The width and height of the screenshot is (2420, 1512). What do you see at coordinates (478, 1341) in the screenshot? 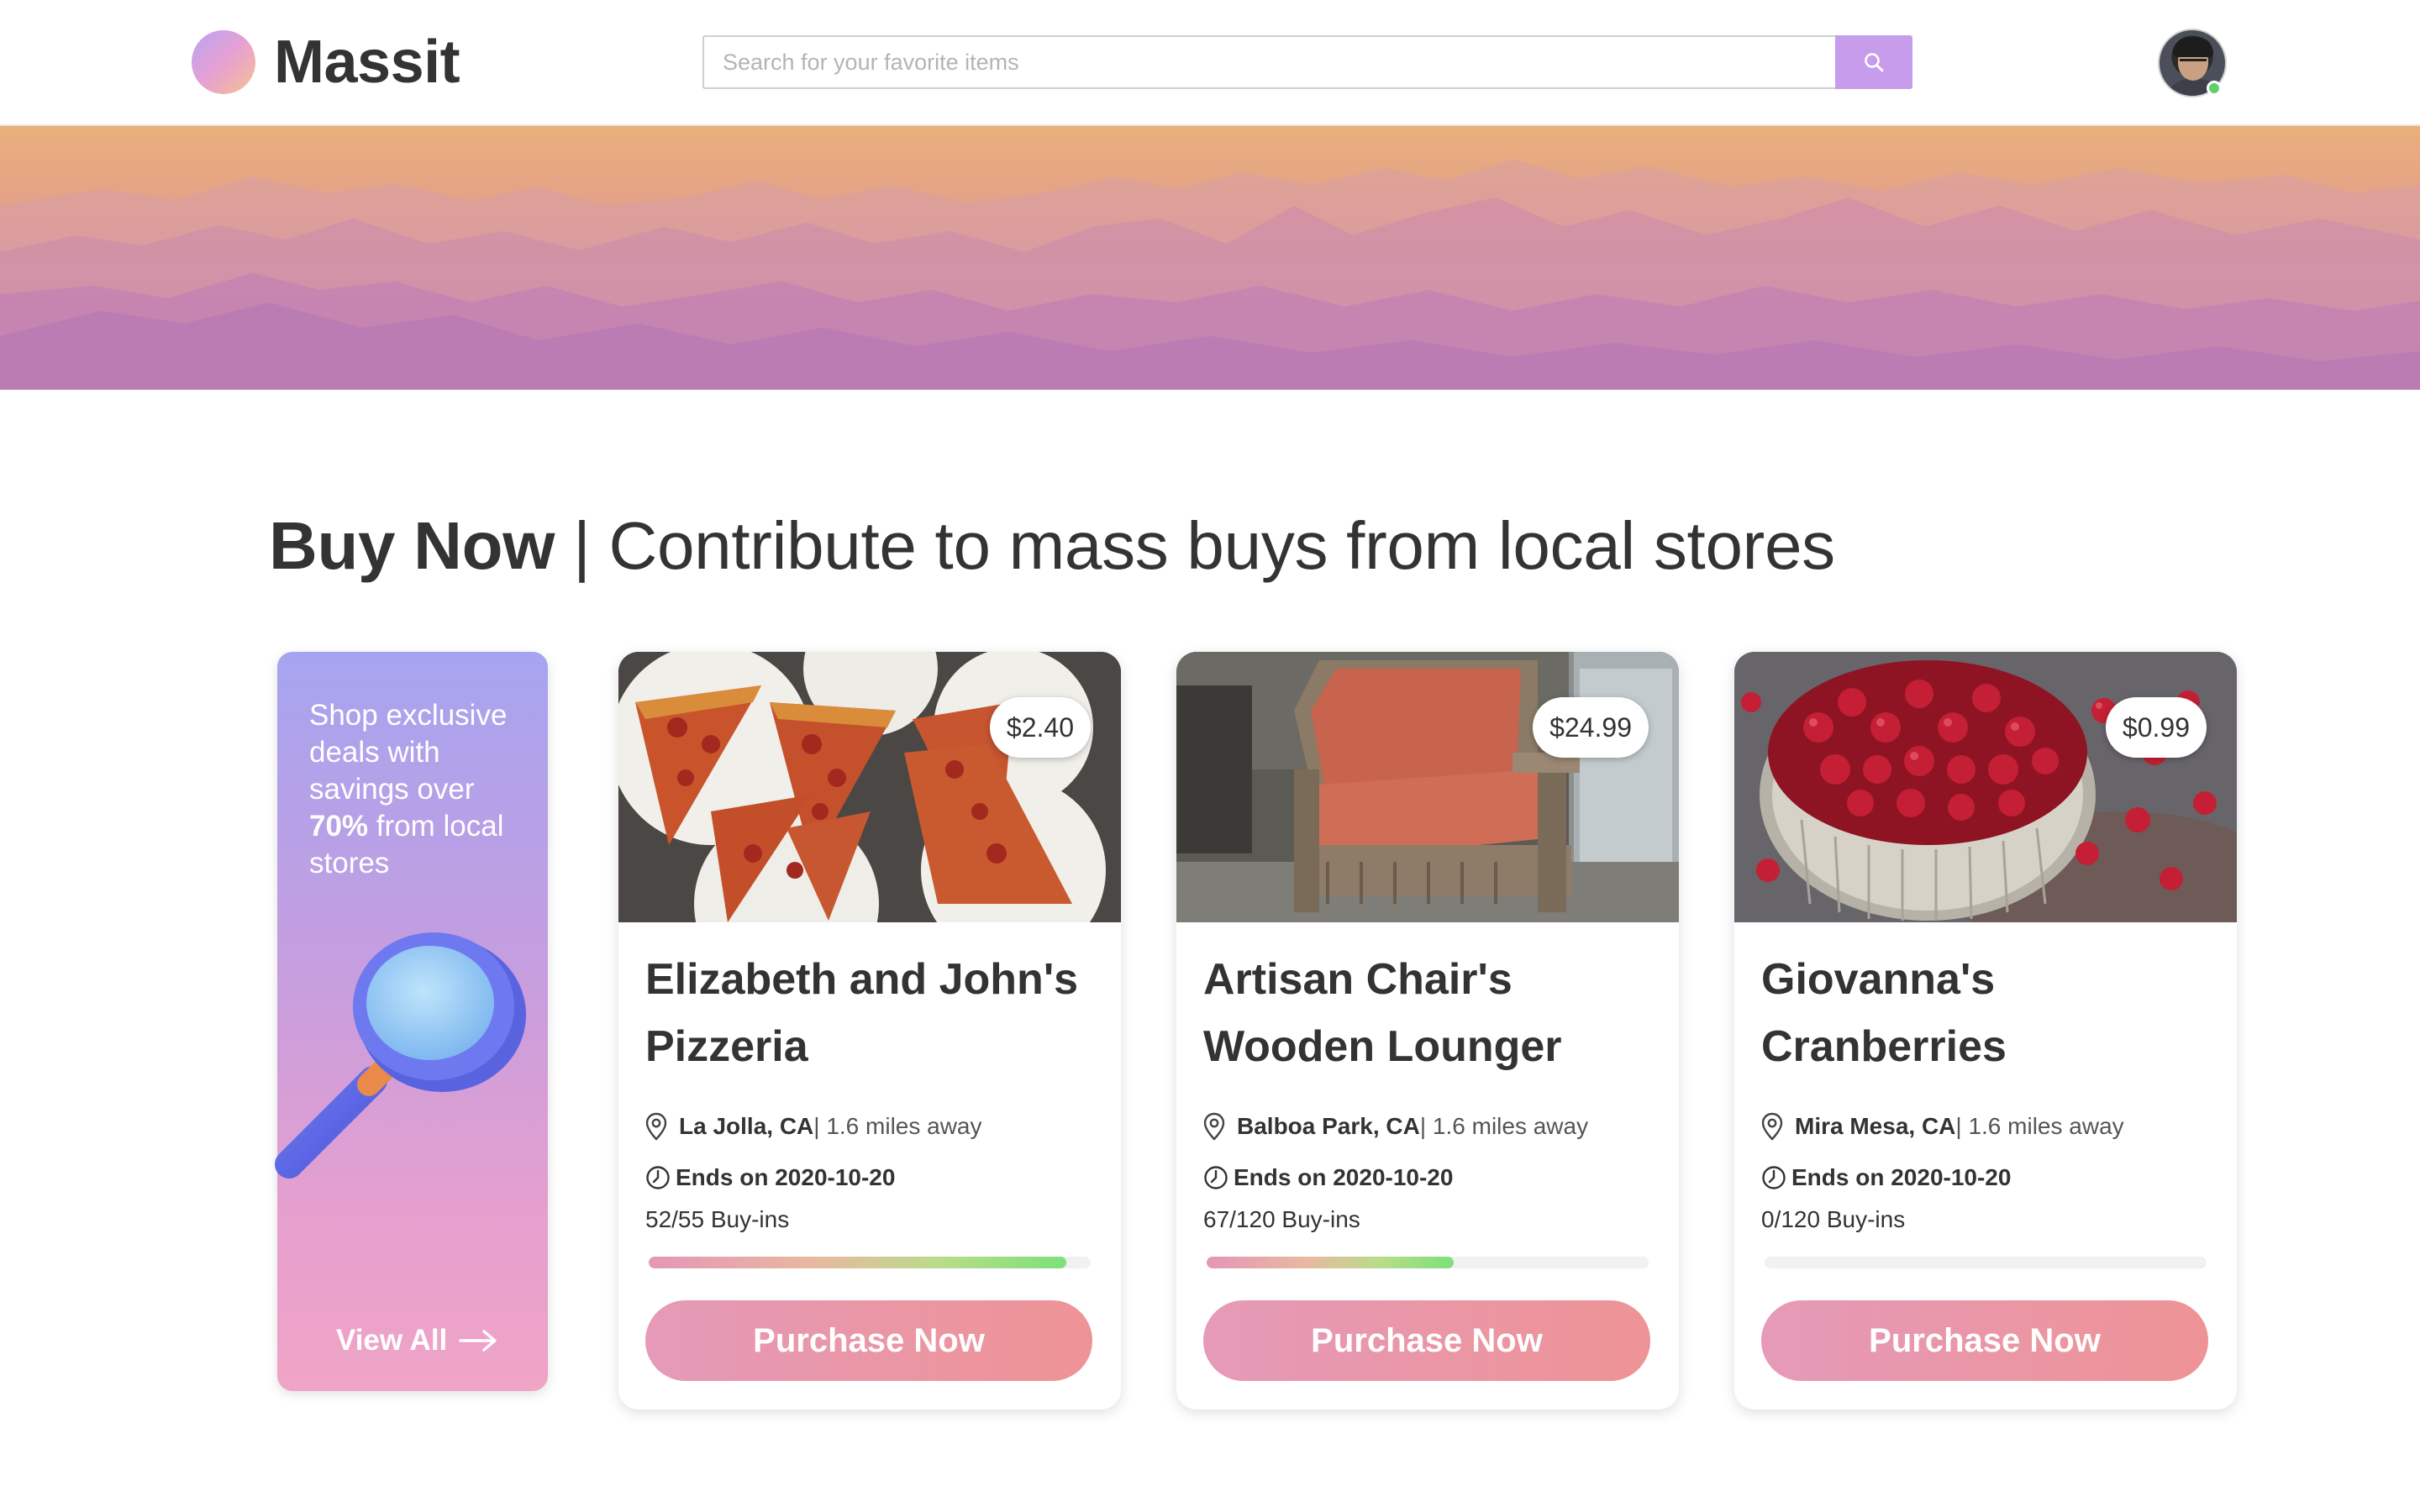
I see `arrow-right-icon` at bounding box center [478, 1341].